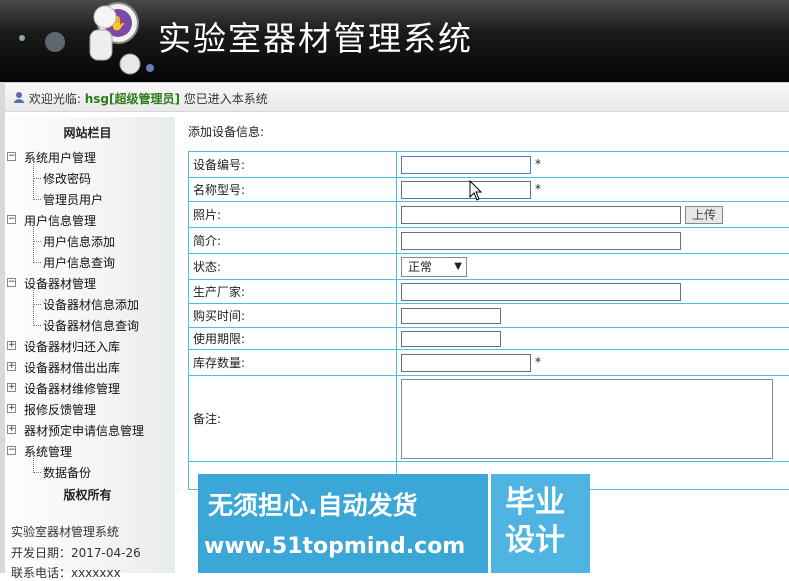  What do you see at coordinates (76, 553) in the screenshot?
I see `dev-date-info: 开发日期：2017-04-26` at bounding box center [76, 553].